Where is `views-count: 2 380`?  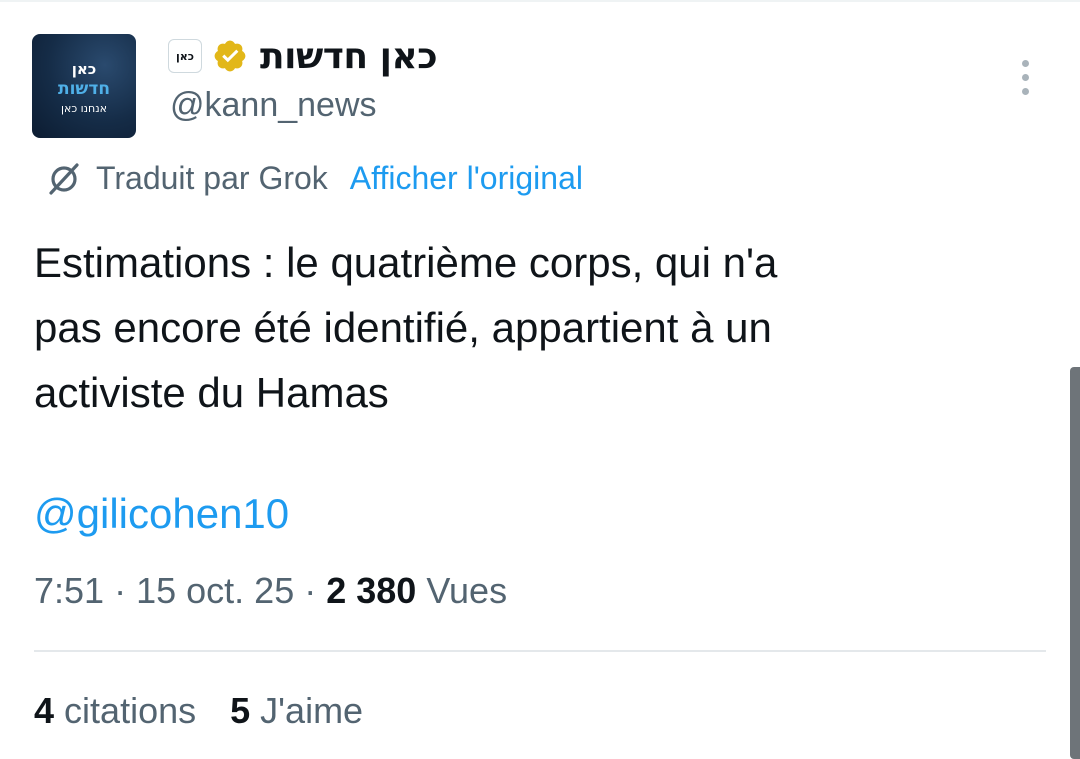
views-count: 2 380 is located at coordinates (371, 590).